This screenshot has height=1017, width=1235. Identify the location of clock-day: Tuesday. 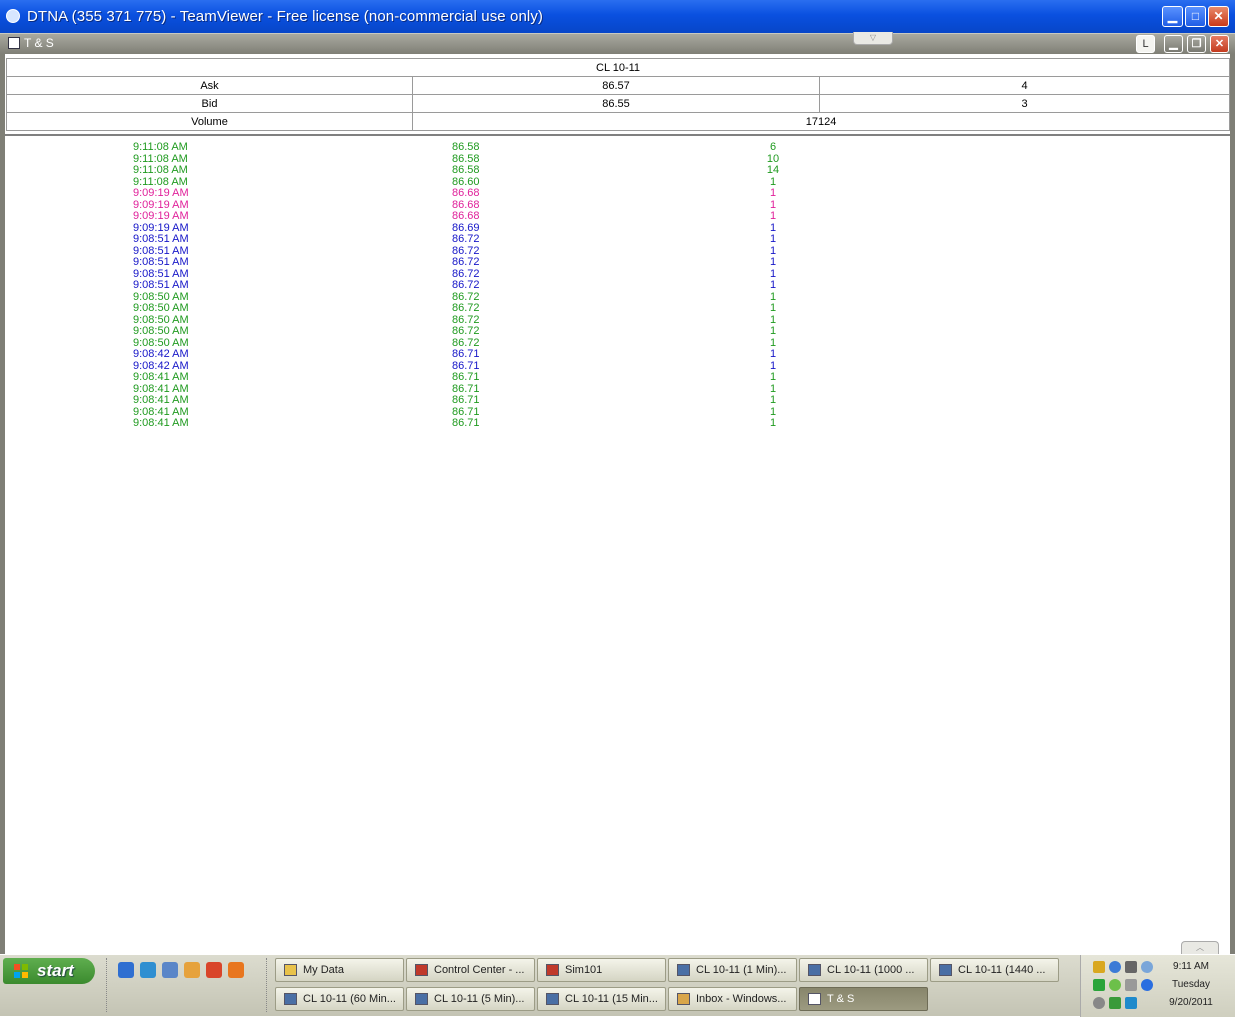
(1191, 984).